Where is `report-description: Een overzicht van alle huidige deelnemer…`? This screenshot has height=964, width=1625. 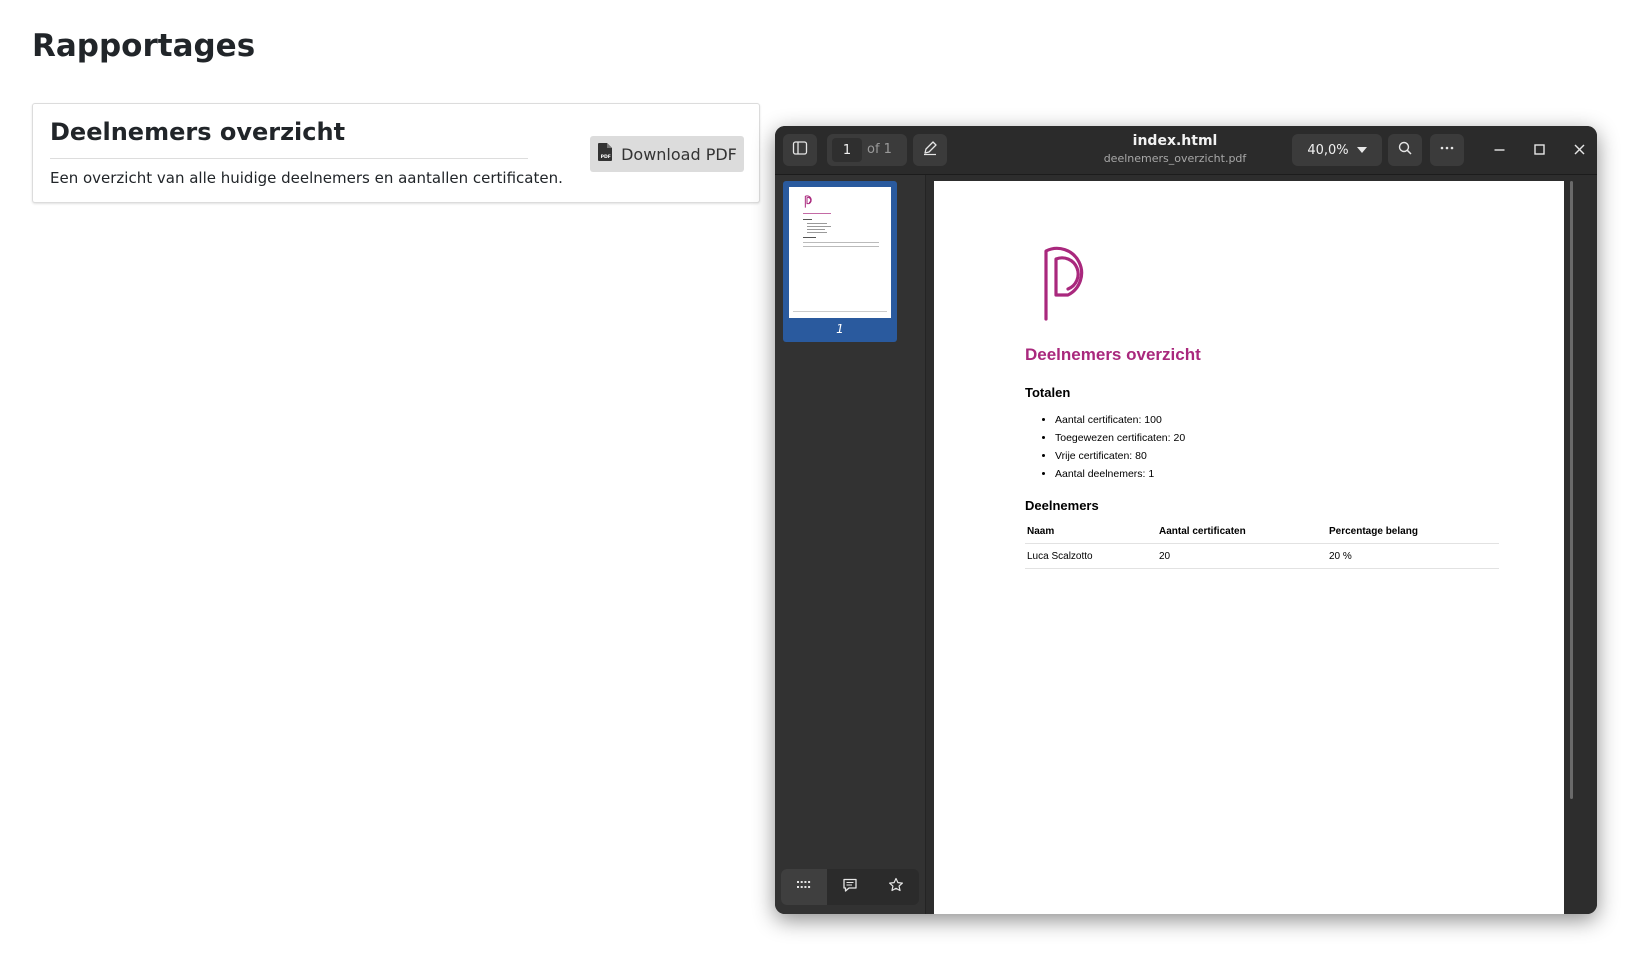 report-description: Een overzicht van alle huidige deelnemer… is located at coordinates (306, 178).